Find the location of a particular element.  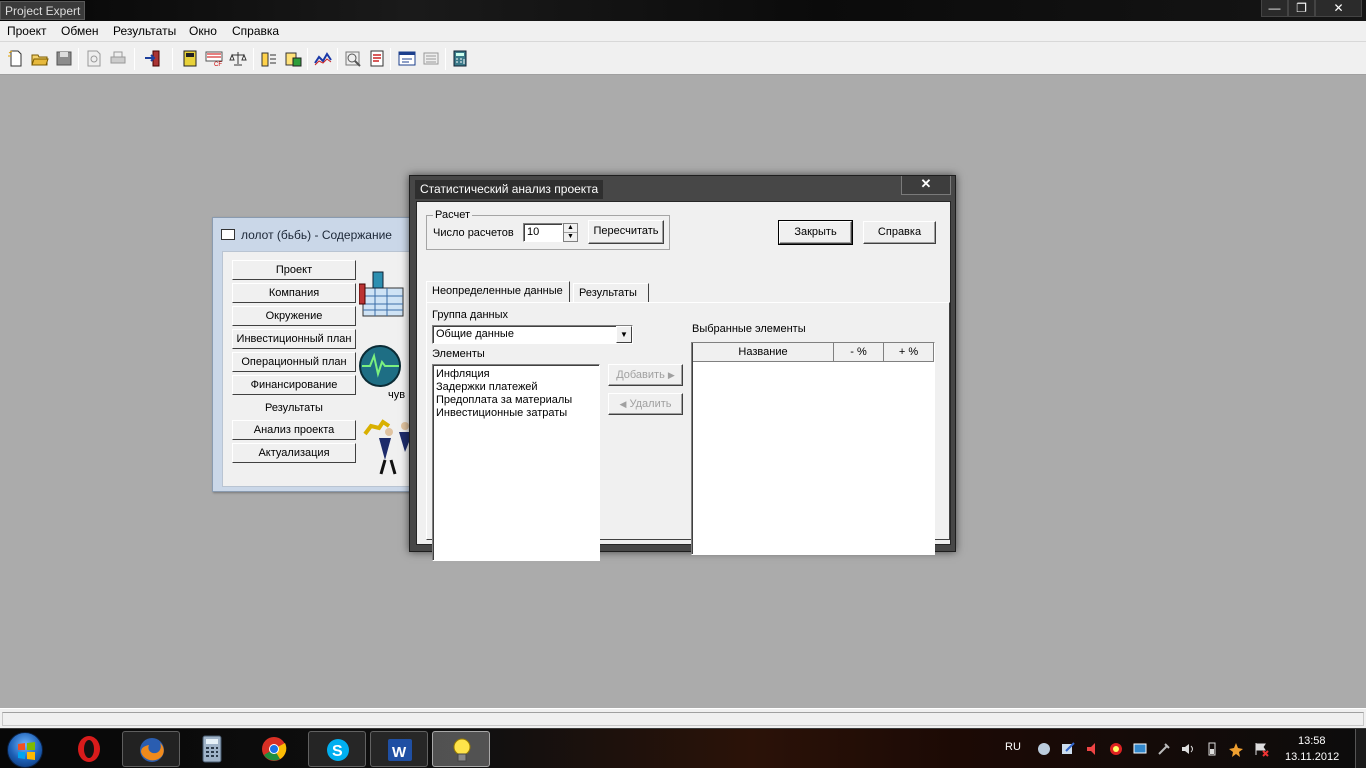

print-icon is located at coordinates (118, 58).